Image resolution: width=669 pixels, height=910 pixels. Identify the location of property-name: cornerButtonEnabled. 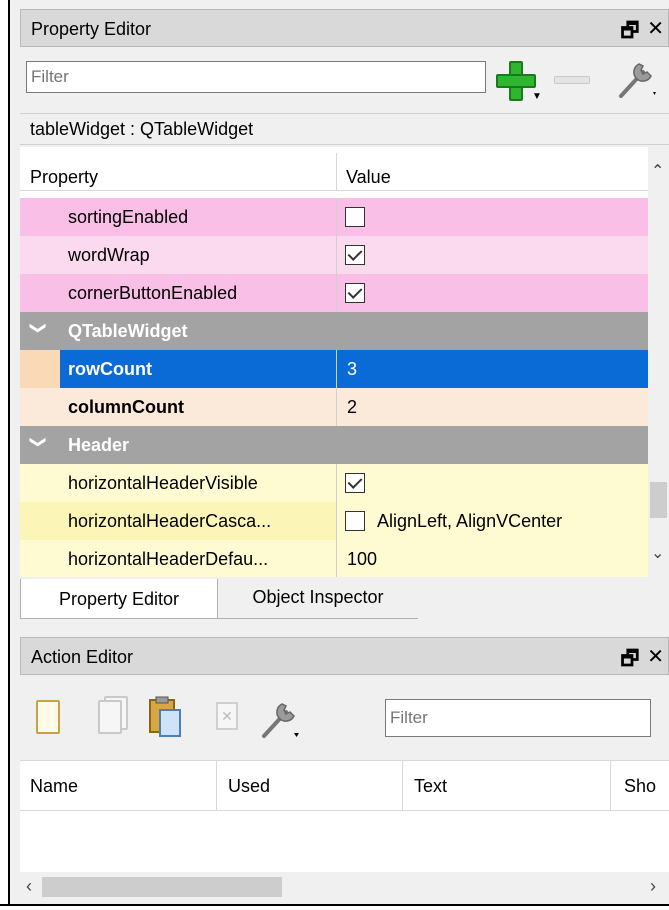
(153, 293).